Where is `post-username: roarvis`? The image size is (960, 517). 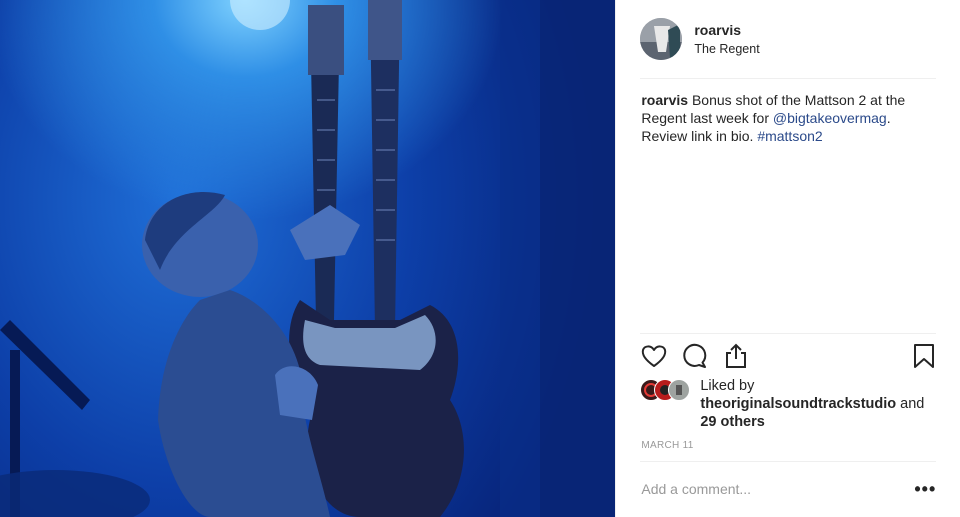
post-username: roarvis is located at coordinates (717, 30).